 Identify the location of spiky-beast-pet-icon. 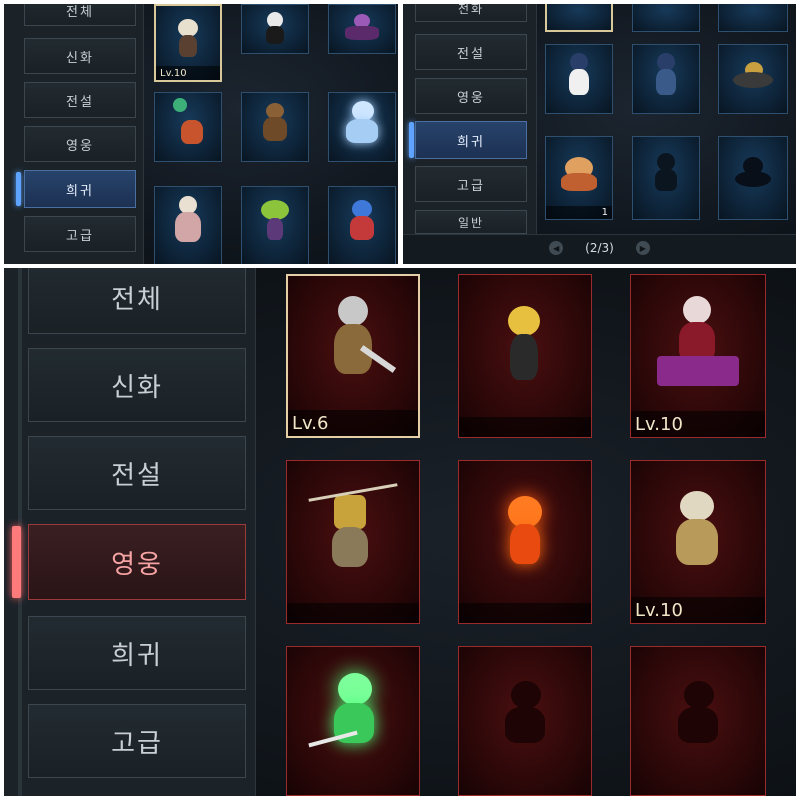
(579, 173).